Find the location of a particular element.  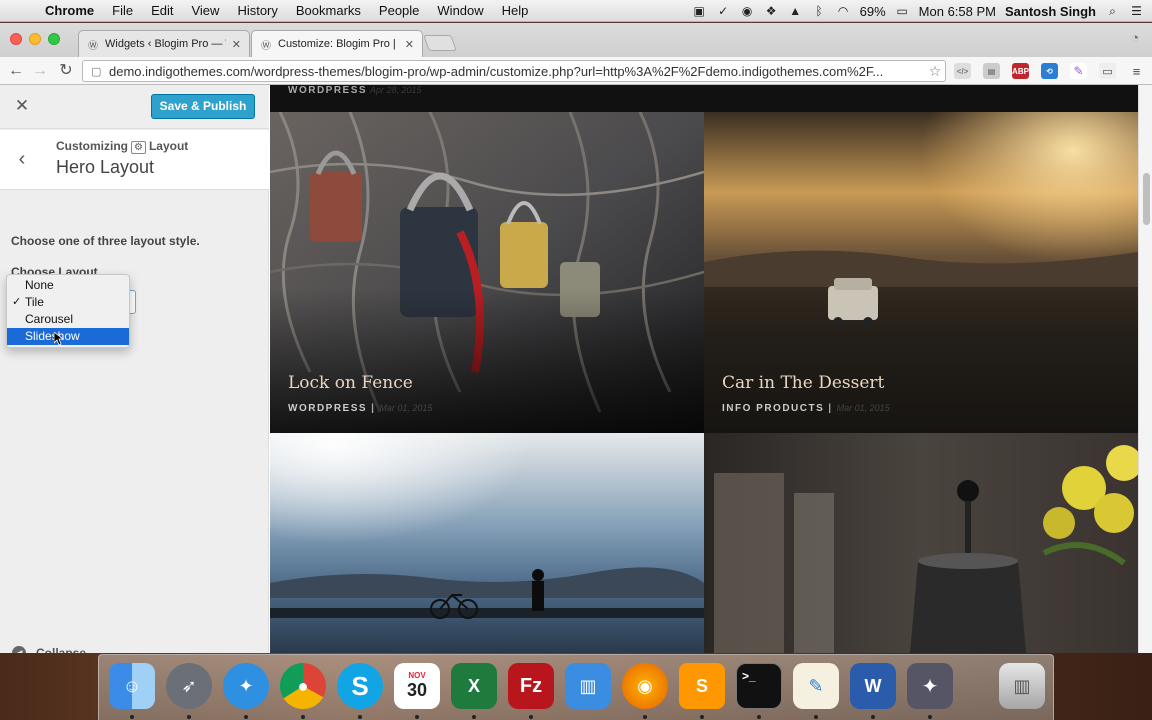

battery-icon: ▭ is located at coordinates (902, 11).